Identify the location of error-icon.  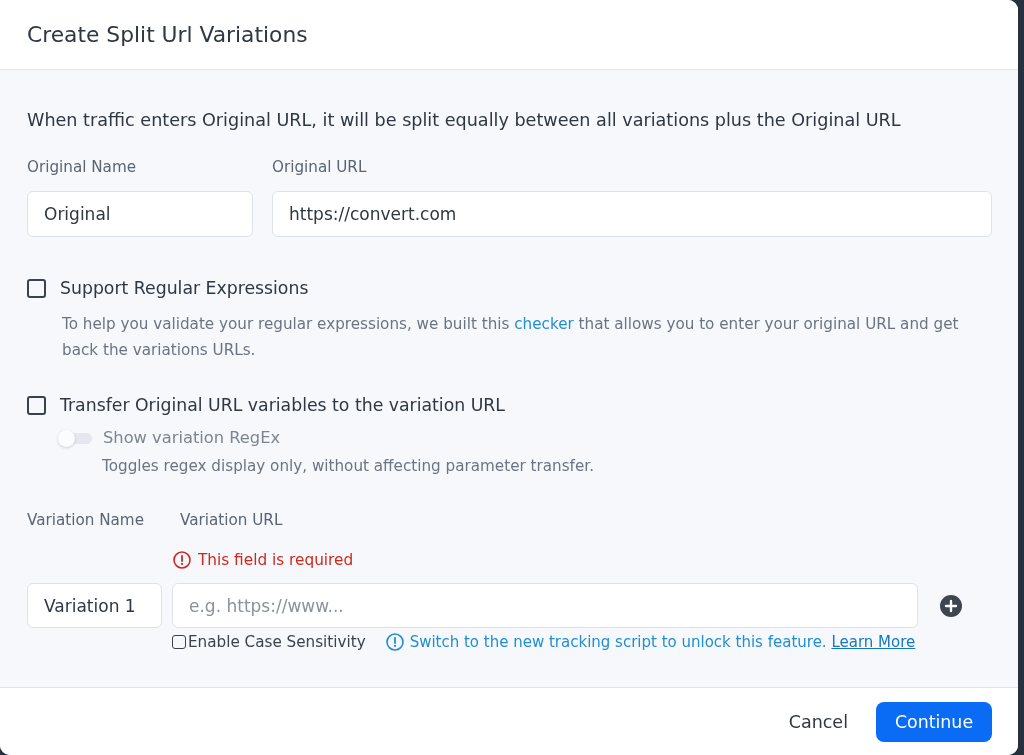
(182, 560).